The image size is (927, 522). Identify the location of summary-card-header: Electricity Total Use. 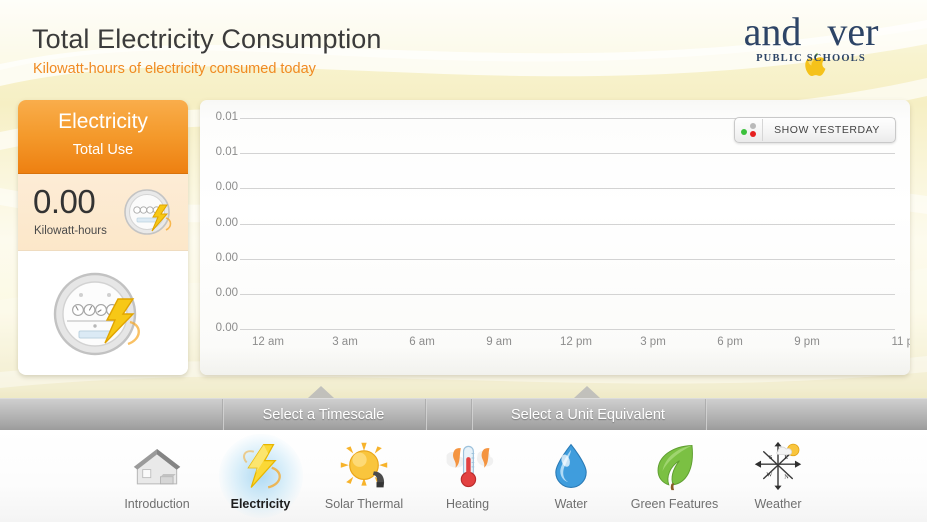
(103, 137).